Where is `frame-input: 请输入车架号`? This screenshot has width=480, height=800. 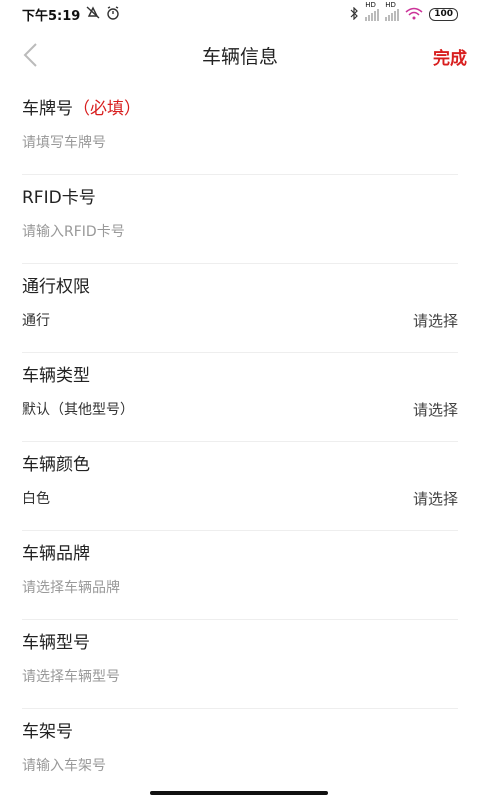 frame-input: 请输入车架号 is located at coordinates (64, 765).